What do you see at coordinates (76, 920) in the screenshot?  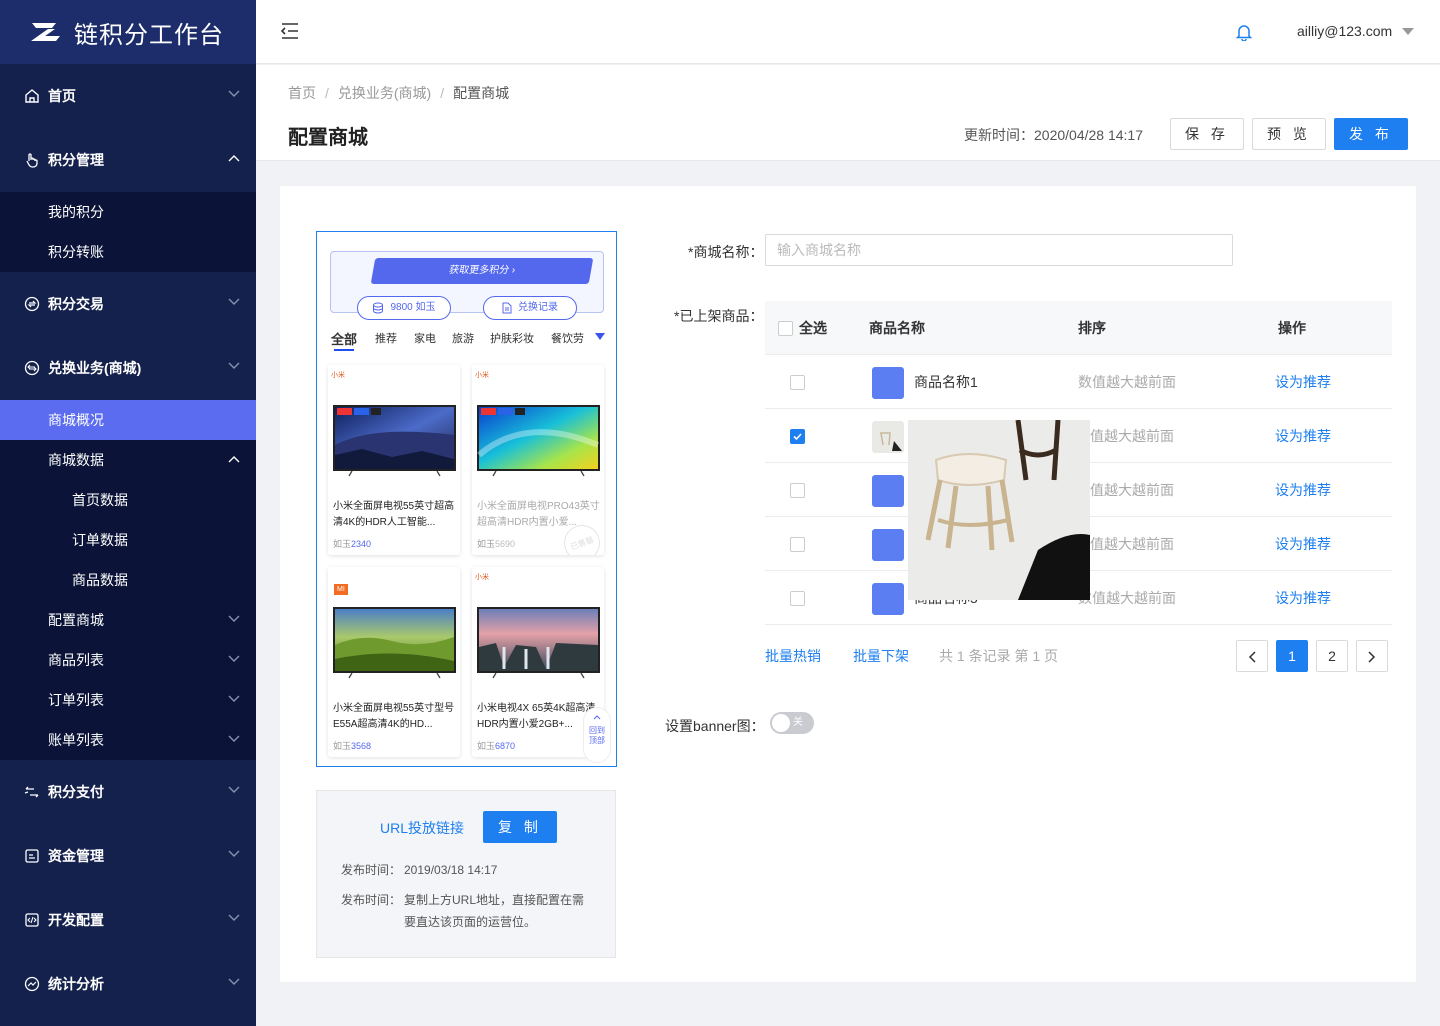 I see `menu-dev-config-label: 开发配置` at bounding box center [76, 920].